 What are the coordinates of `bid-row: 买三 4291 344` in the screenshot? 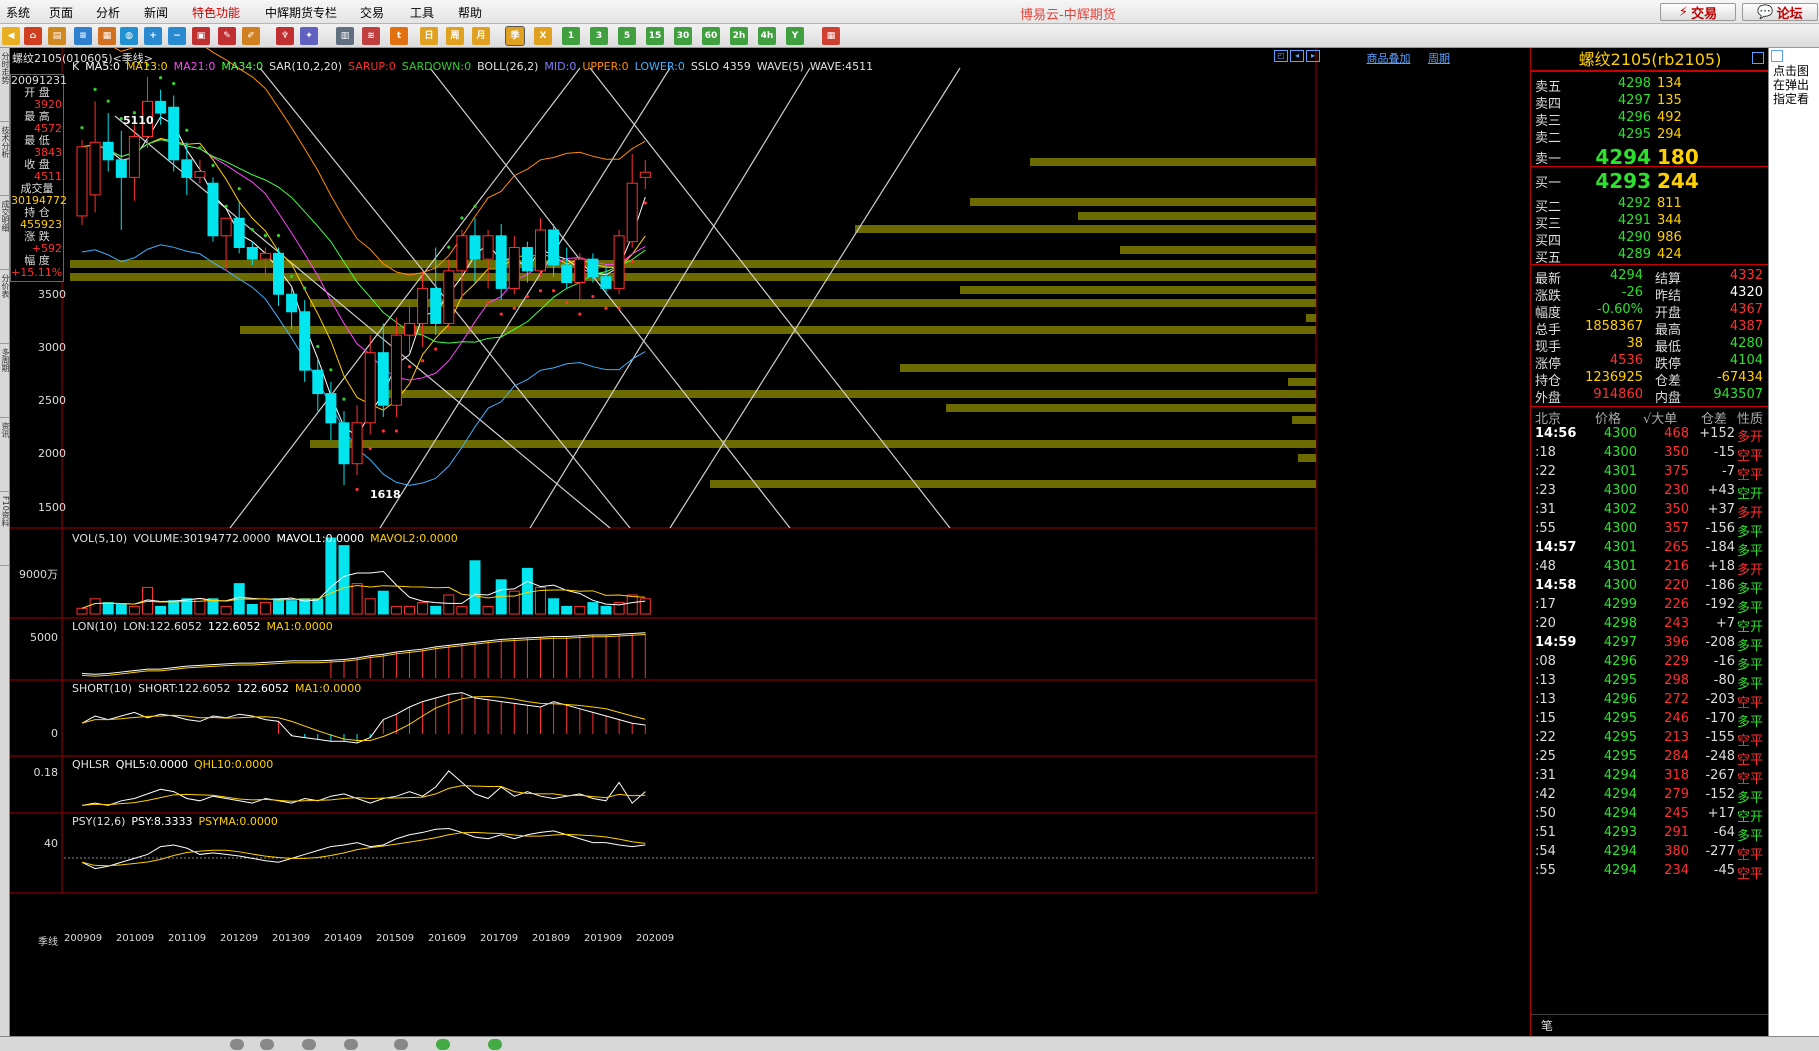 It's located at (1650, 222).